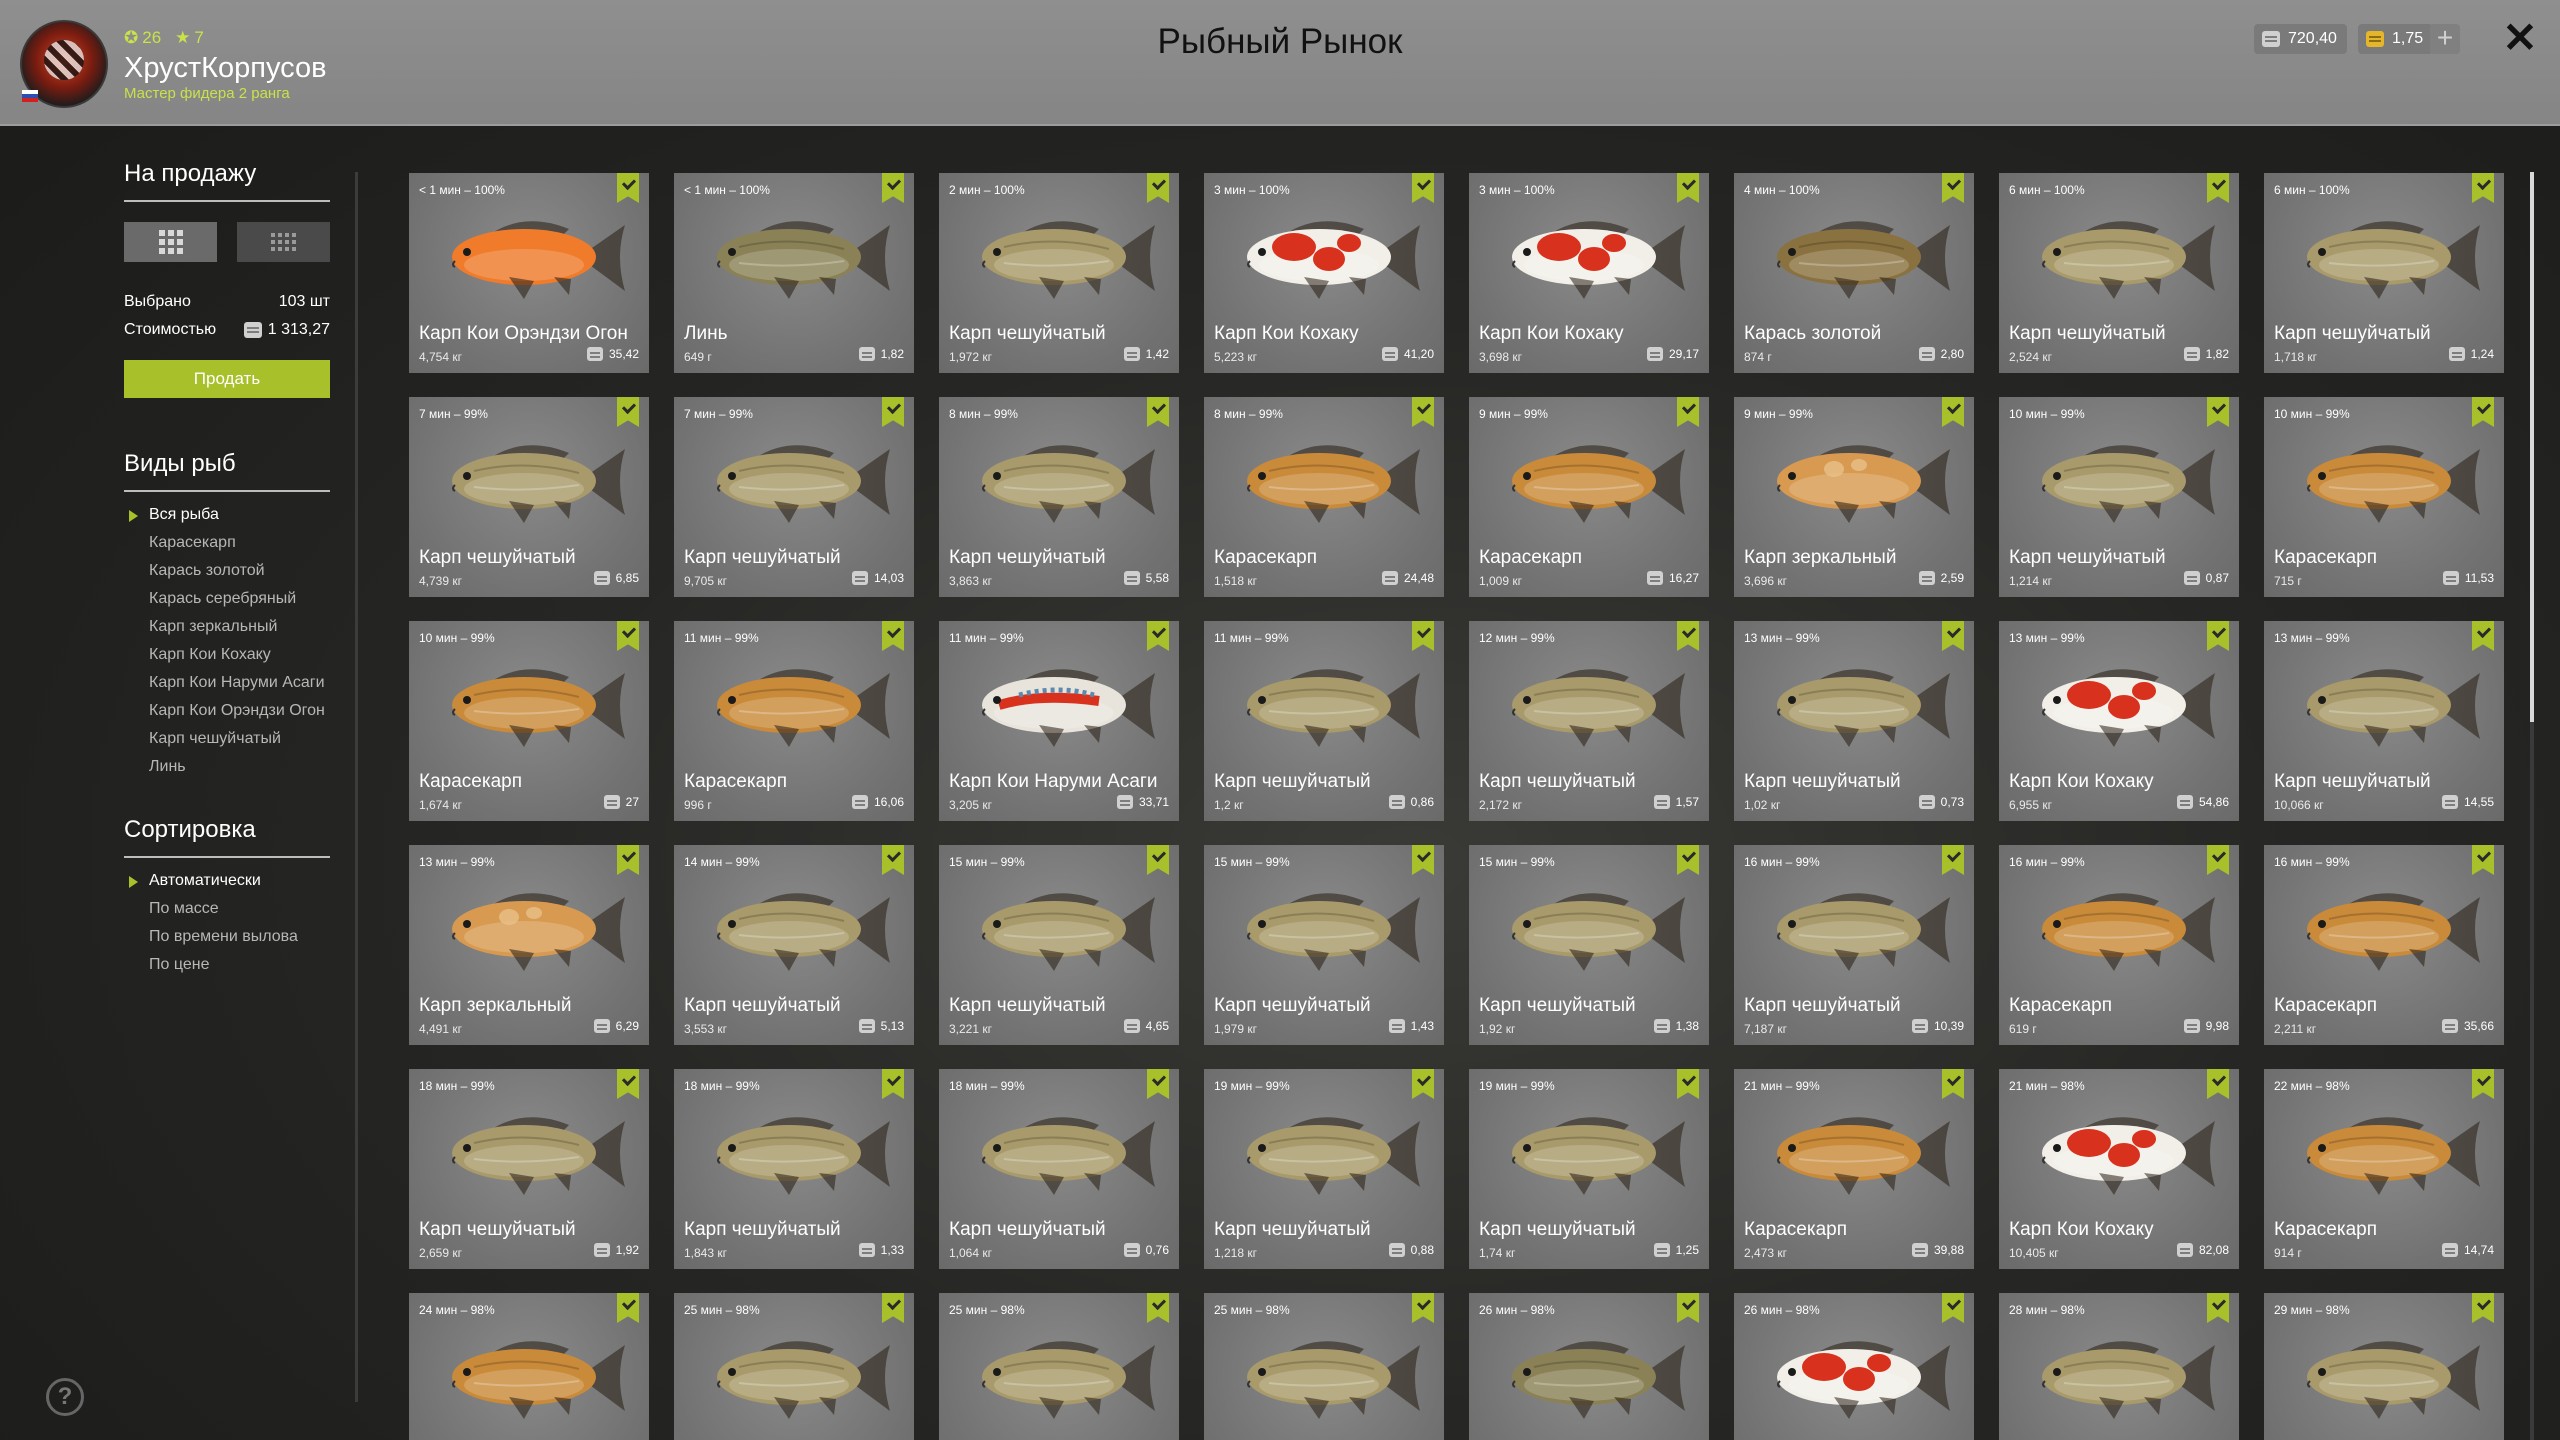 This screenshot has height=1440, width=2560. Describe the element at coordinates (2520, 38) in the screenshot. I see `close-button: ✕` at that location.